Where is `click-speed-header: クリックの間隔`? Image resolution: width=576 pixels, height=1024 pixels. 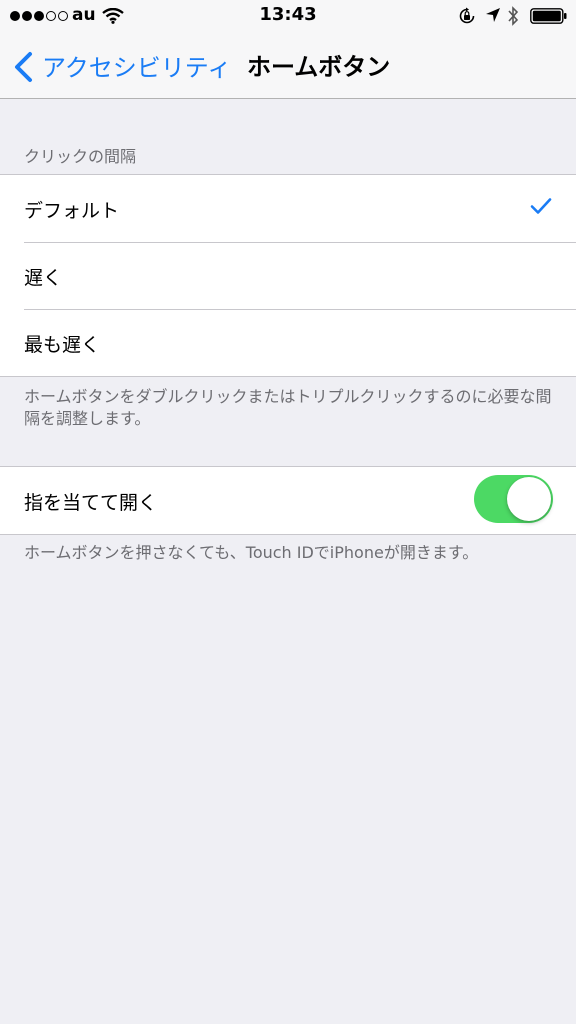 click-speed-header: クリックの間隔 is located at coordinates (80, 156).